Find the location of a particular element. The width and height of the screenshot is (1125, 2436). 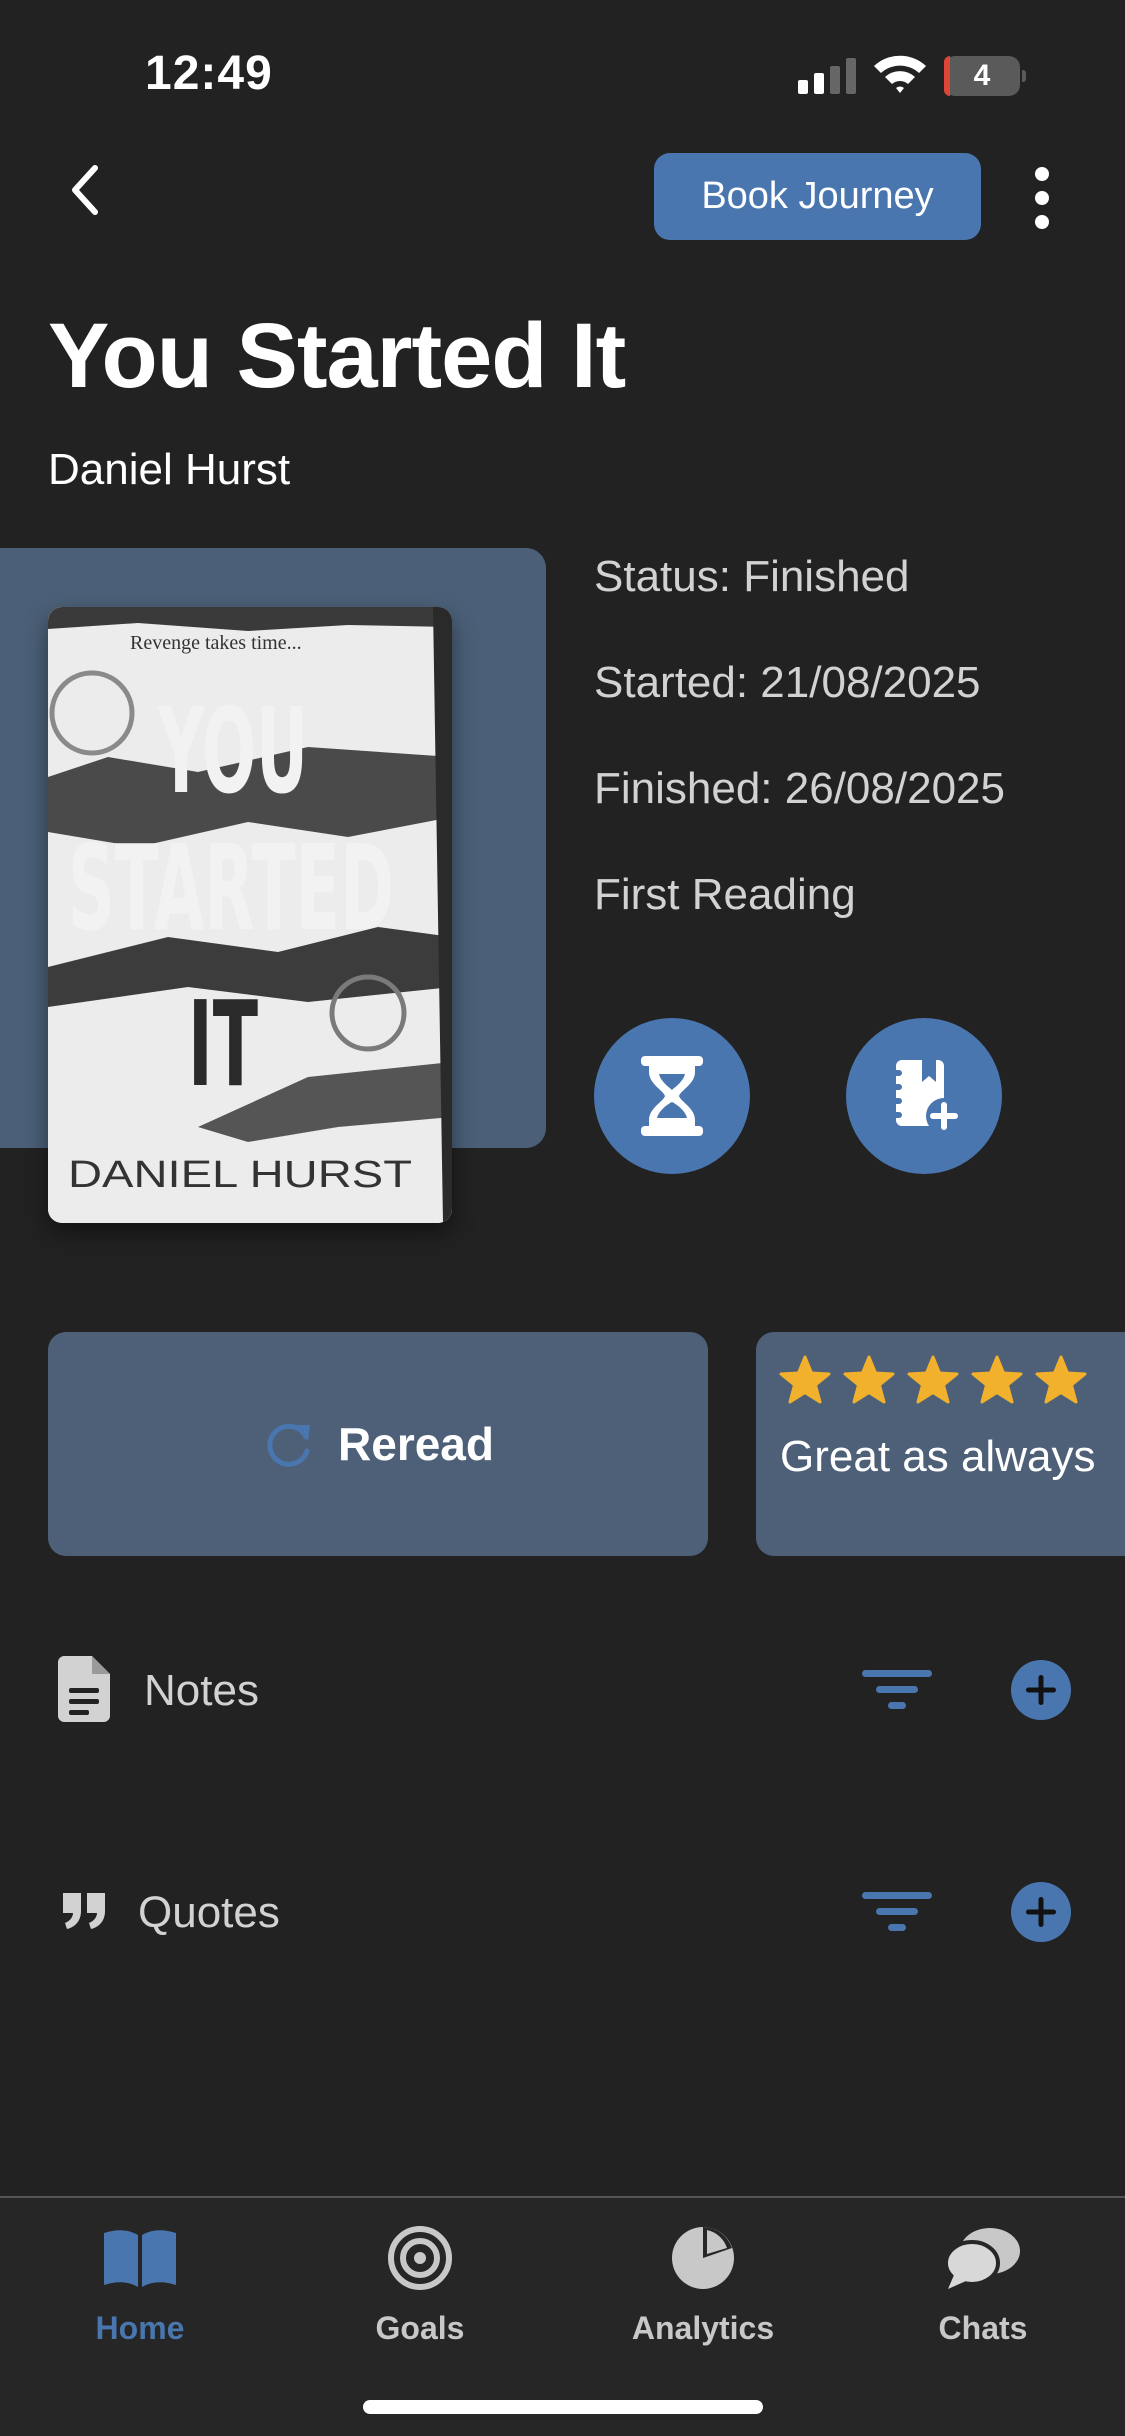

reading-timer-button is located at coordinates (672, 1096).